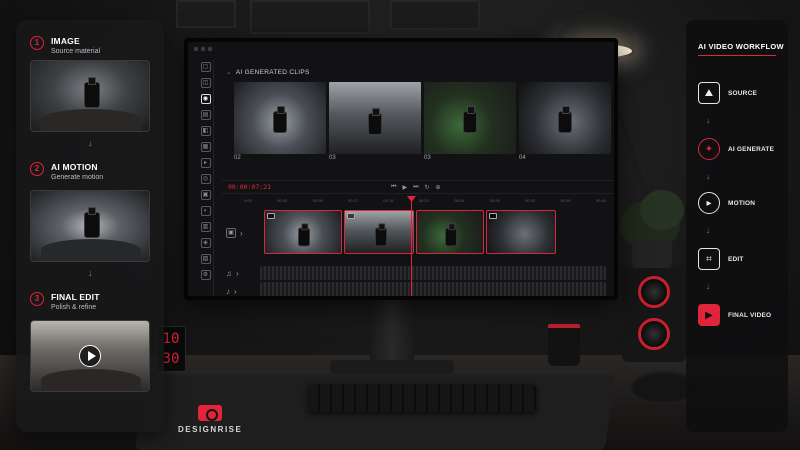 This screenshot has height=450, width=800. What do you see at coordinates (726, 203) in the screenshot?
I see `workflow-step-motion: ▸ MOTION` at bounding box center [726, 203].